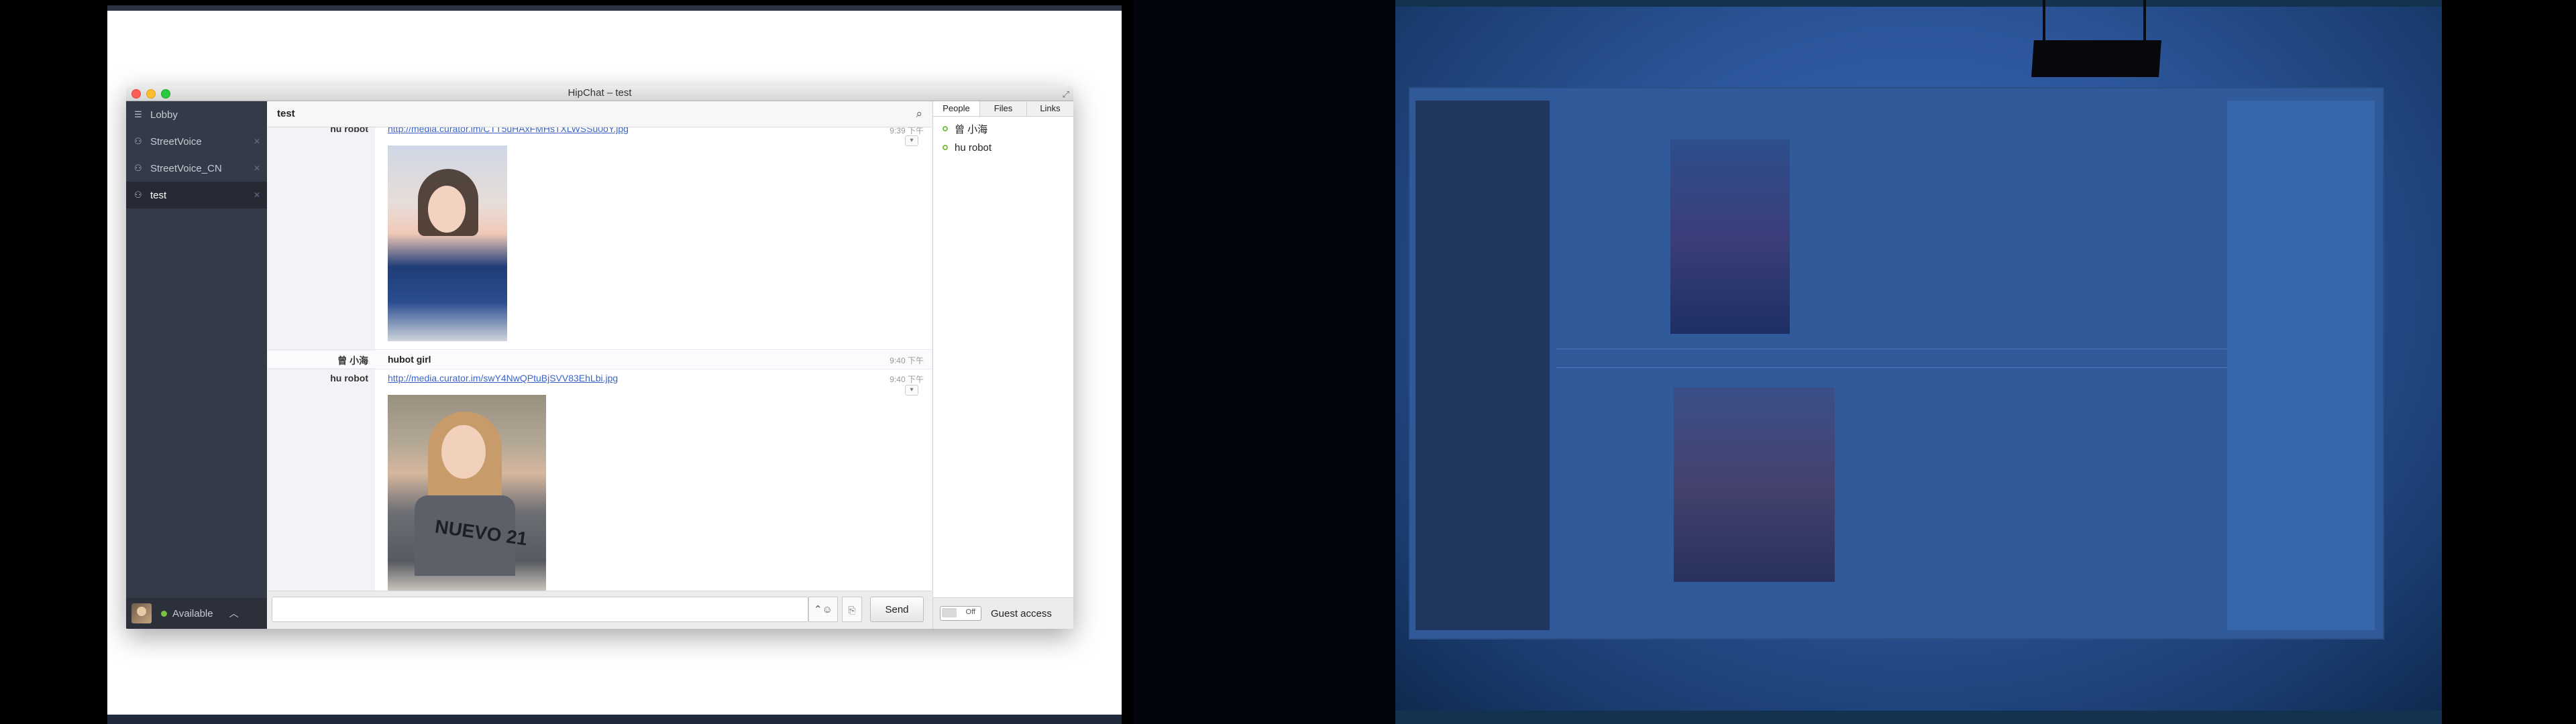  I want to click on status-bar: Available ︿, so click(196, 613).